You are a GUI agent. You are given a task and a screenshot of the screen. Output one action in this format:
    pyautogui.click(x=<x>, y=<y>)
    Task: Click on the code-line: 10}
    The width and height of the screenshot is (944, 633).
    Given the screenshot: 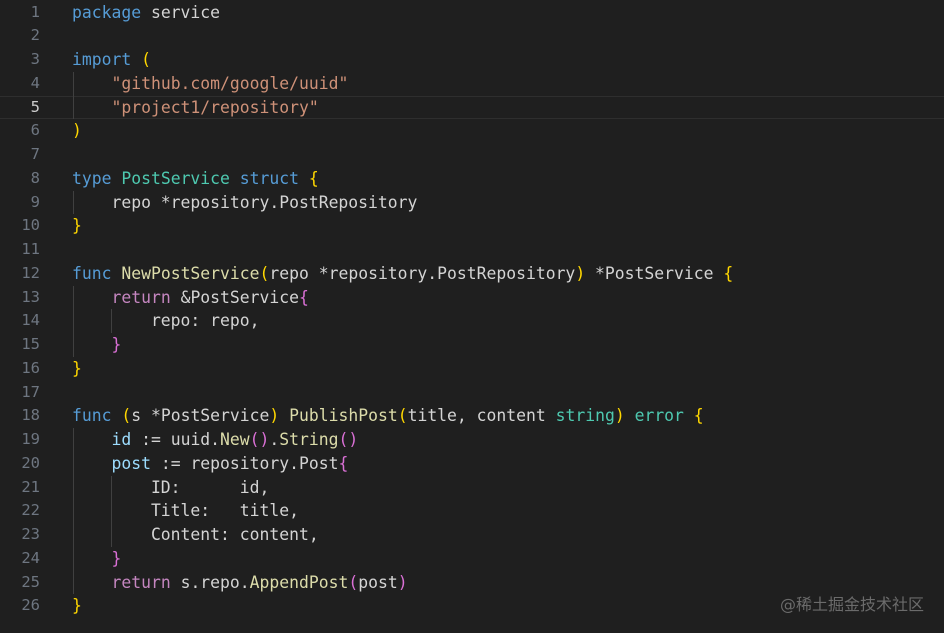 What is the action you would take?
    pyautogui.click(x=472, y=226)
    